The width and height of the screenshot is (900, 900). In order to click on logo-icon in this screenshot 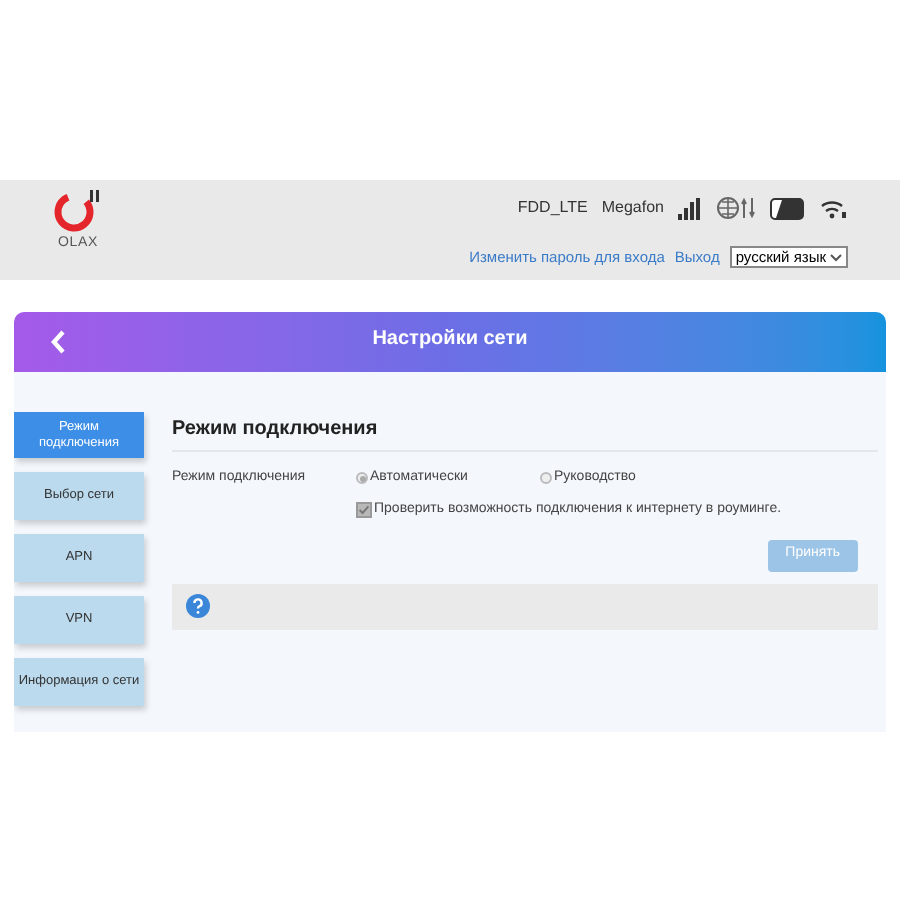, I will do `click(78, 210)`.